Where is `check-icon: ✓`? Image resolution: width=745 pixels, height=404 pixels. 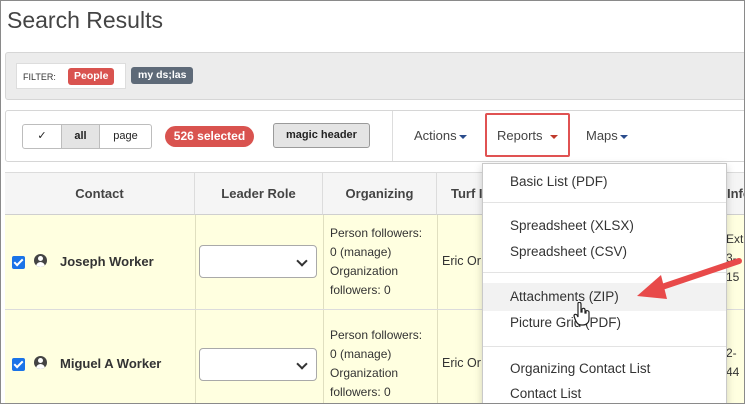 check-icon: ✓ is located at coordinates (42, 136).